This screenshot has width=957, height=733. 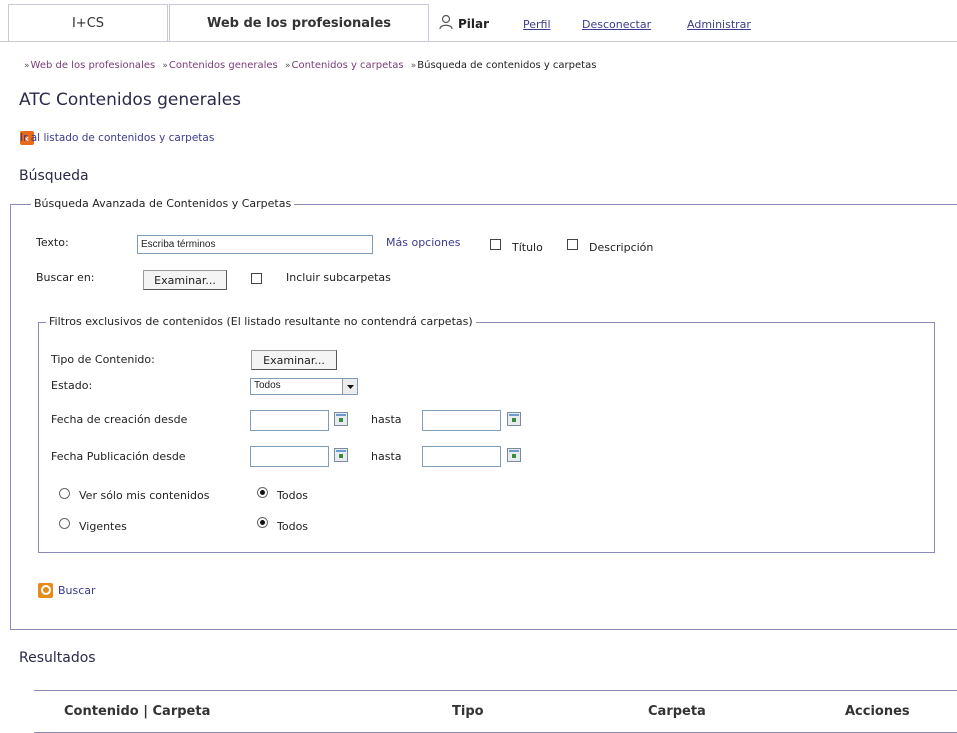 I want to click on published-from-label: Fecha Publicación desde, so click(x=118, y=456).